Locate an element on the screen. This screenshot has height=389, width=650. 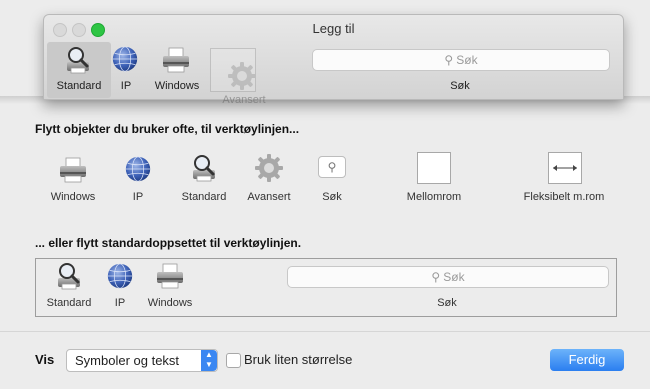
done-button: Ferdig is located at coordinates (587, 360).